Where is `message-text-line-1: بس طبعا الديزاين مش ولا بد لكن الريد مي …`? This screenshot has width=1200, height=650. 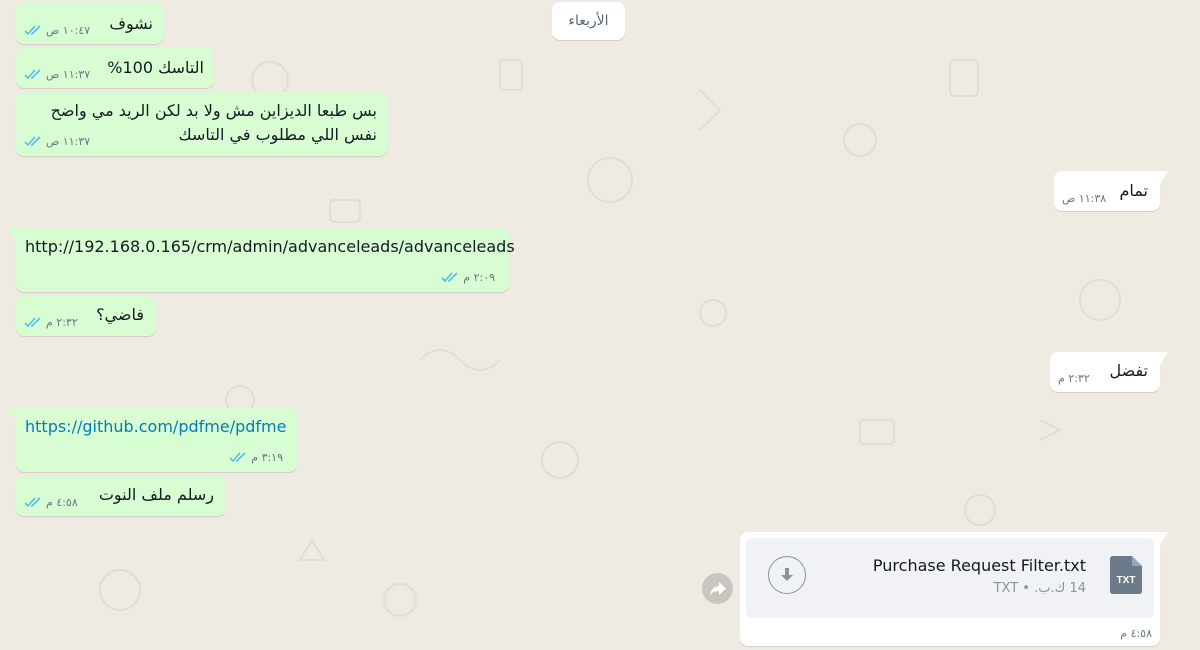 message-text-line-1: بس طبعا الديزاين مش ولا بد لكن الريد مي … is located at coordinates (213, 110).